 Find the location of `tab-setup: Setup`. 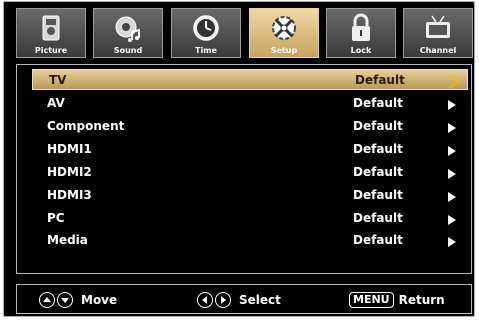

tab-setup: Setup is located at coordinates (284, 33).